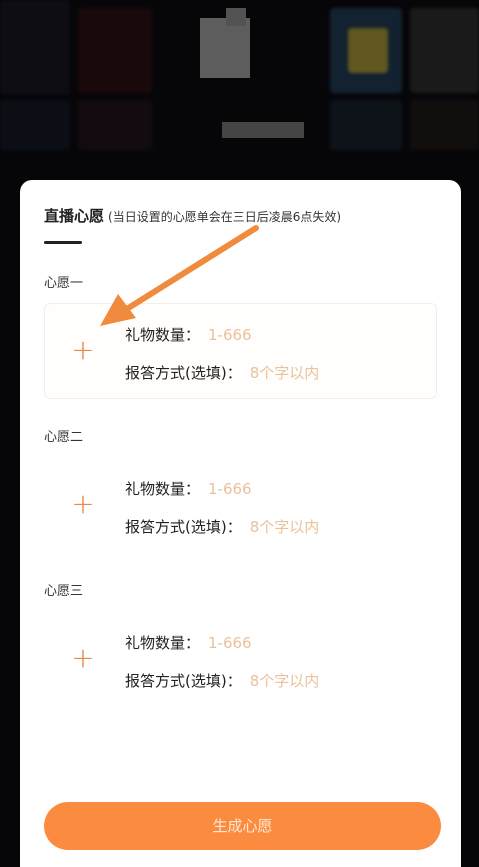 The height and width of the screenshot is (867, 479). What do you see at coordinates (83, 504) in the screenshot?
I see `add-gift-button-2: +` at bounding box center [83, 504].